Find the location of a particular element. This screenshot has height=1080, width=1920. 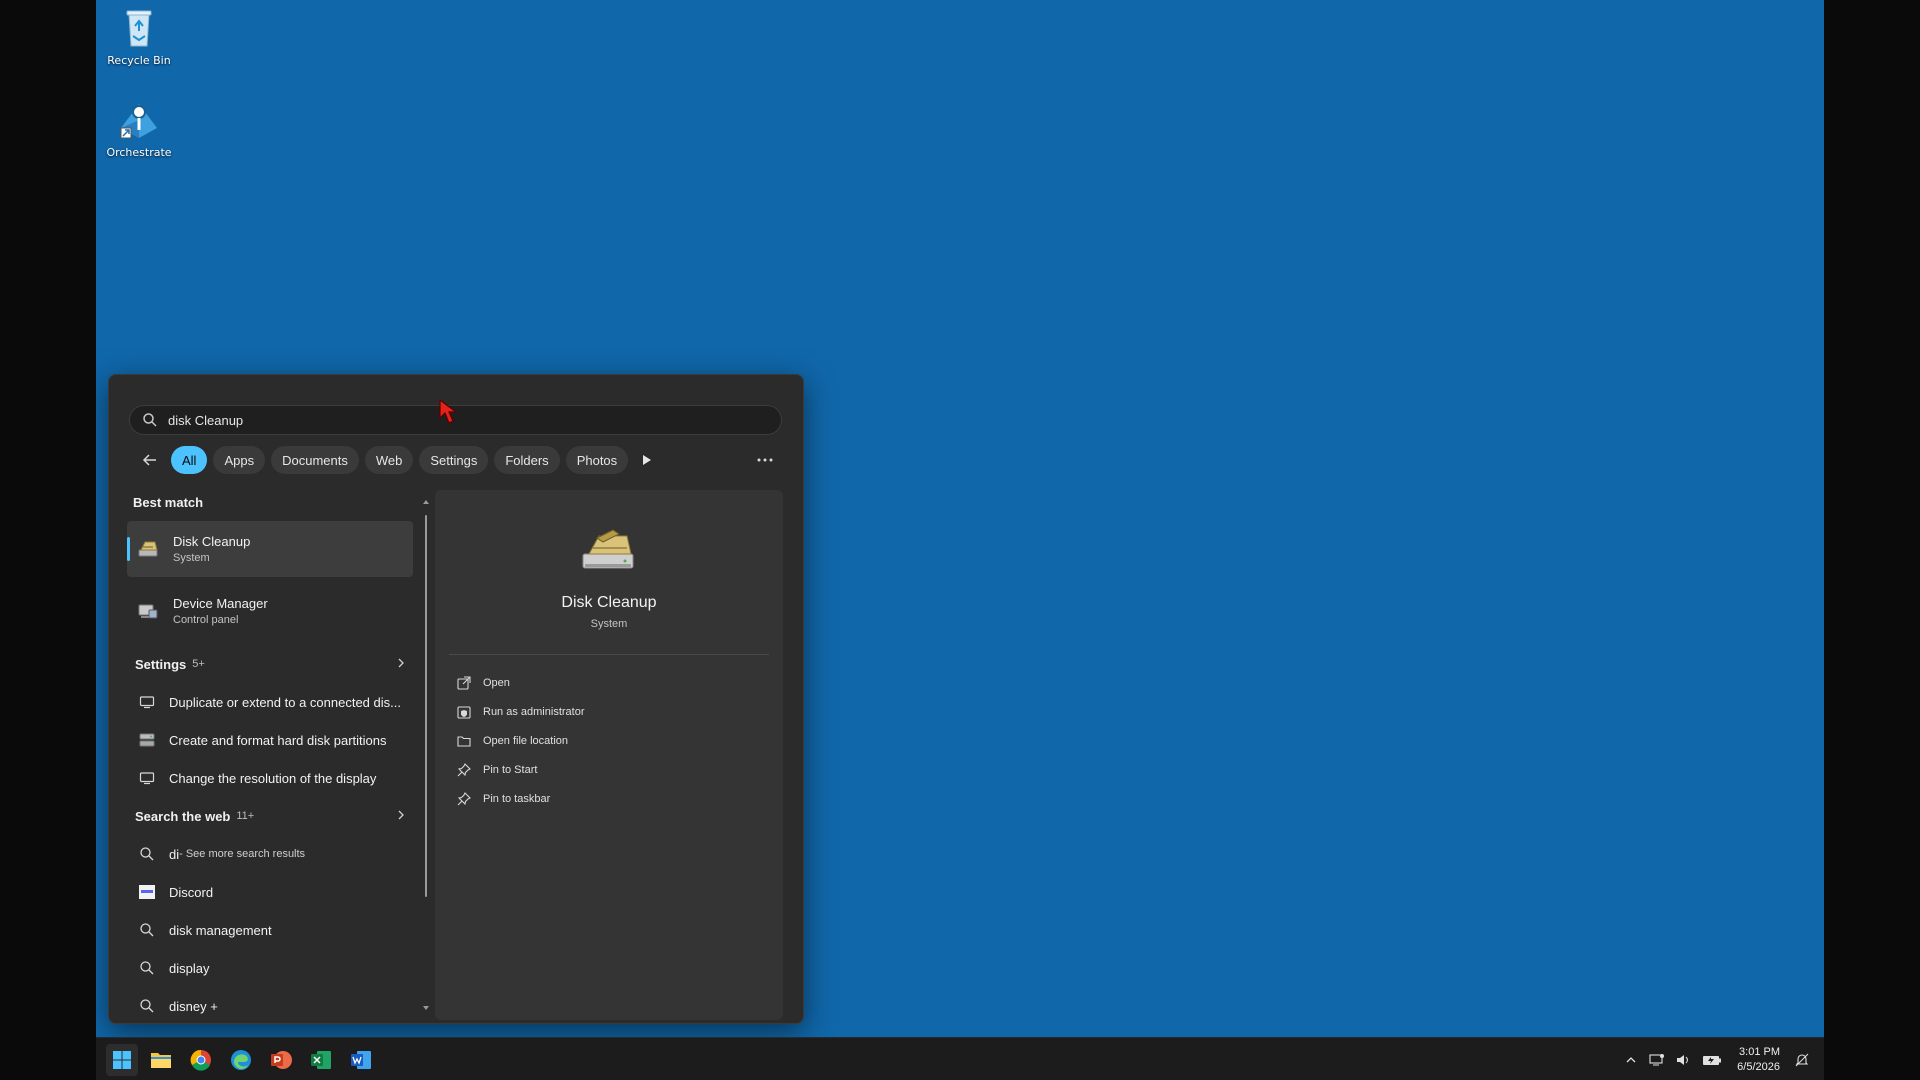

word-icon is located at coordinates (361, 1060).